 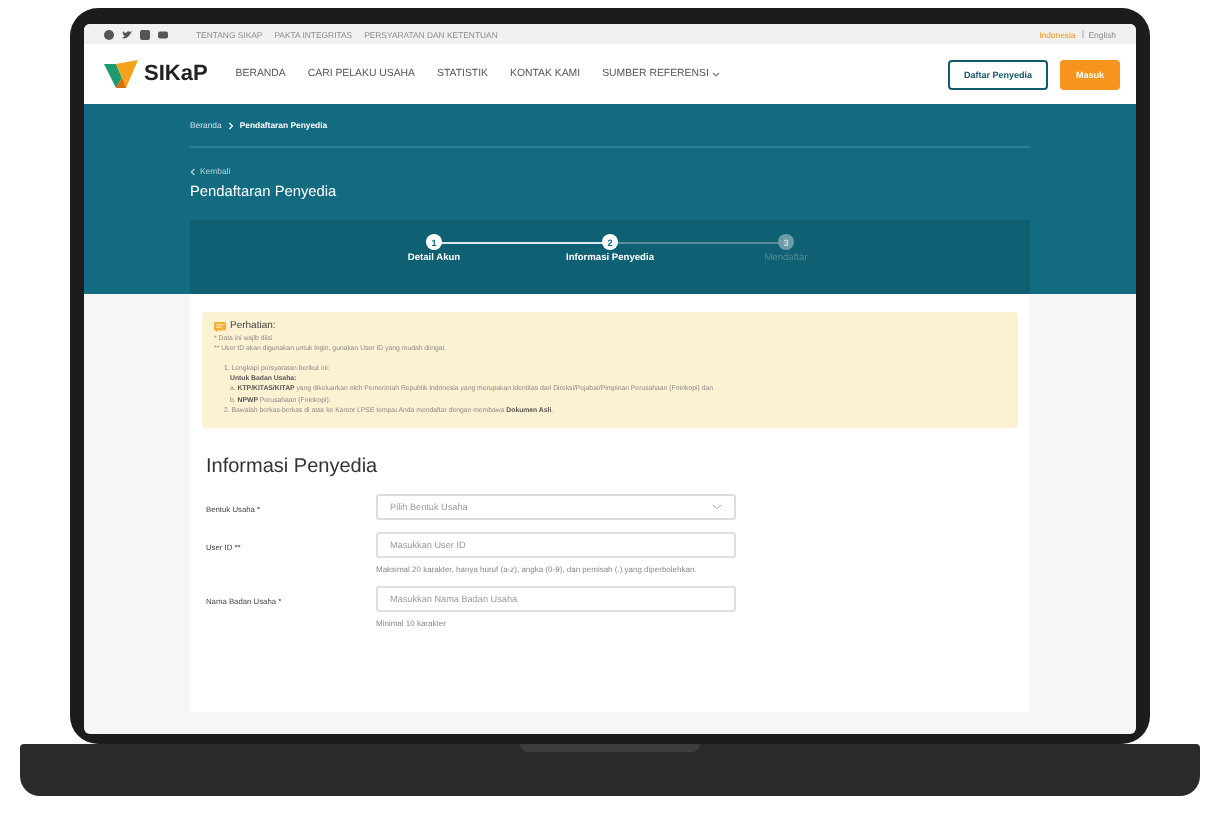 What do you see at coordinates (220, 327) in the screenshot?
I see `message-icon` at bounding box center [220, 327].